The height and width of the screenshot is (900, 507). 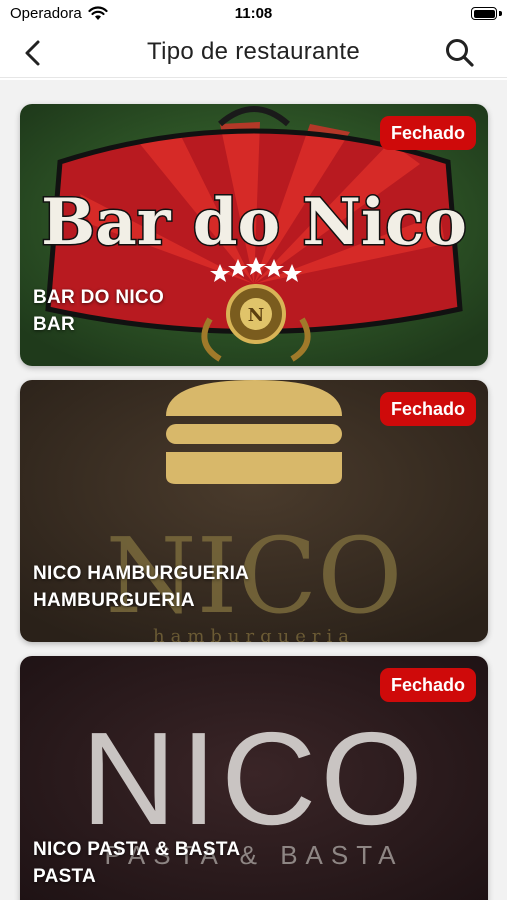 I want to click on restaurant-type: HAMBURGUERIA, so click(x=114, y=600).